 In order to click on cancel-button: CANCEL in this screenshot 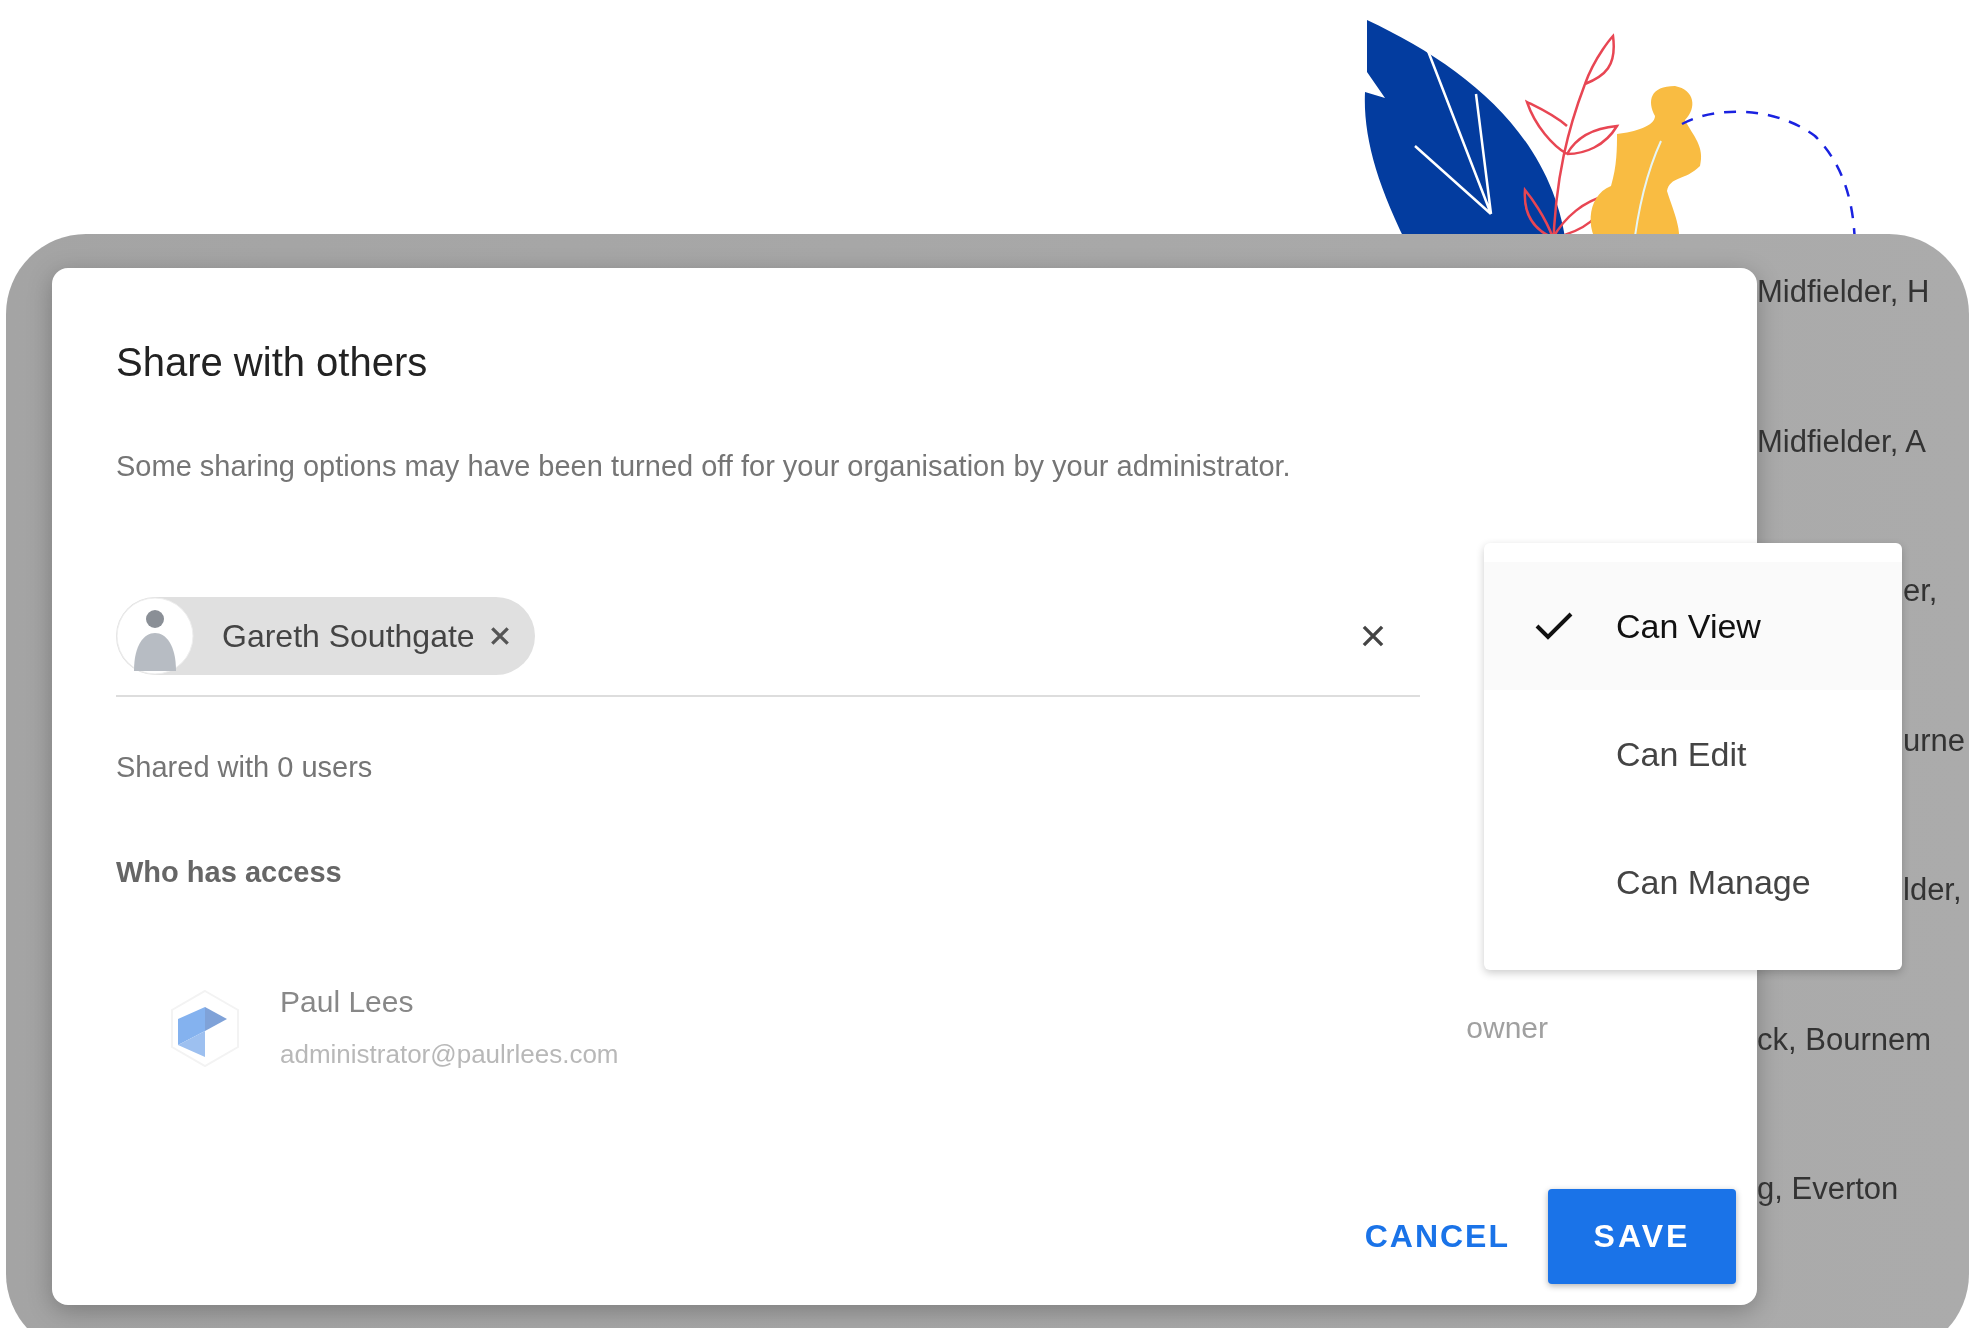, I will do `click(1437, 1236)`.